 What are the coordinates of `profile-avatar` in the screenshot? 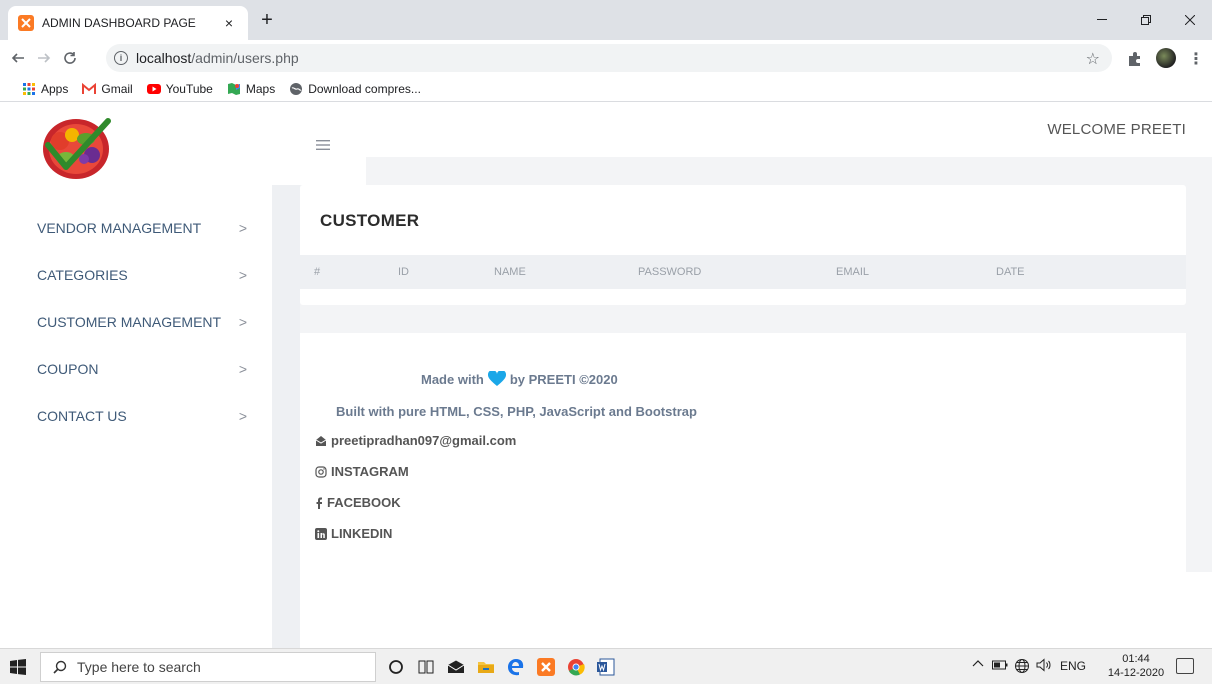 It's located at (1166, 58).